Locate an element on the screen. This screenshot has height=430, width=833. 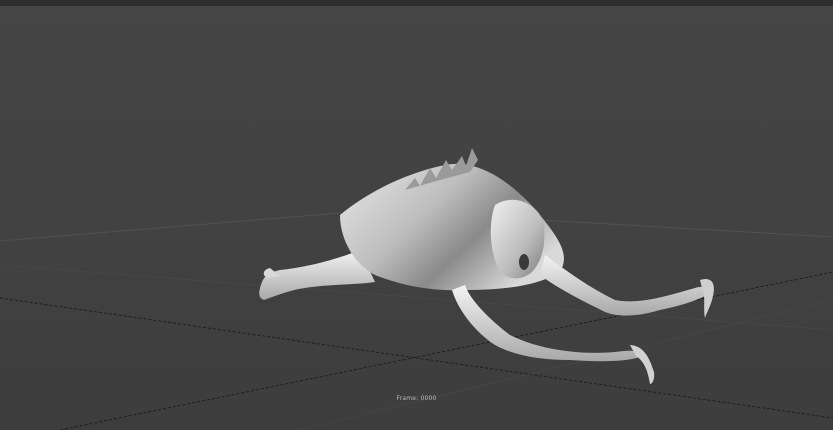
frame-counter: Frame: 0000 is located at coordinates (416, 398).